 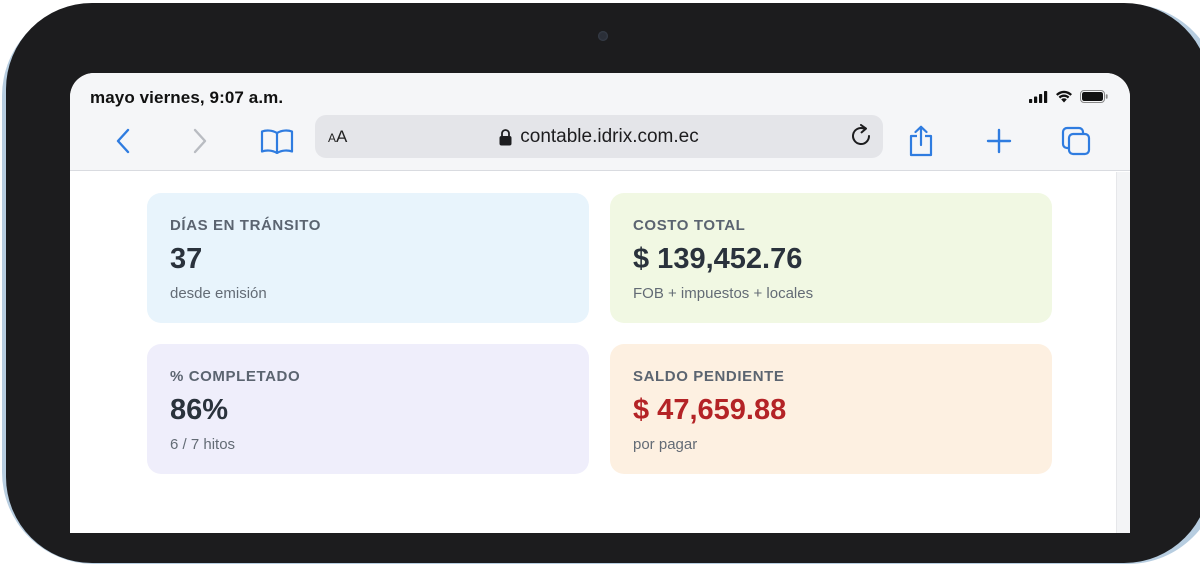 I want to click on kpi-value: $ 47,659.88, so click(x=710, y=410).